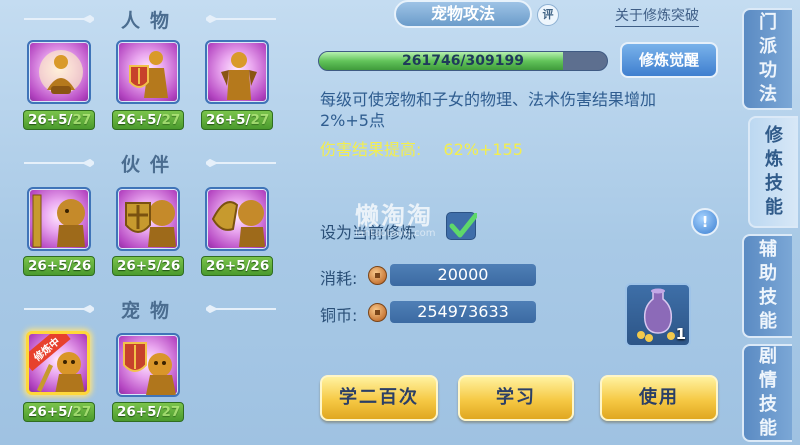  What do you see at coordinates (767, 59) in the screenshot?
I see `tab-sect-skills: 门派功法` at bounding box center [767, 59].